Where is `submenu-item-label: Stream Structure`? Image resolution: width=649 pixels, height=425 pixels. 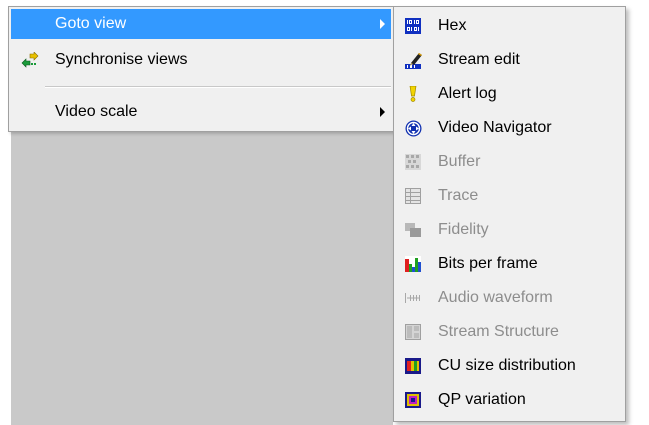 submenu-item-label: Stream Structure is located at coordinates (498, 331).